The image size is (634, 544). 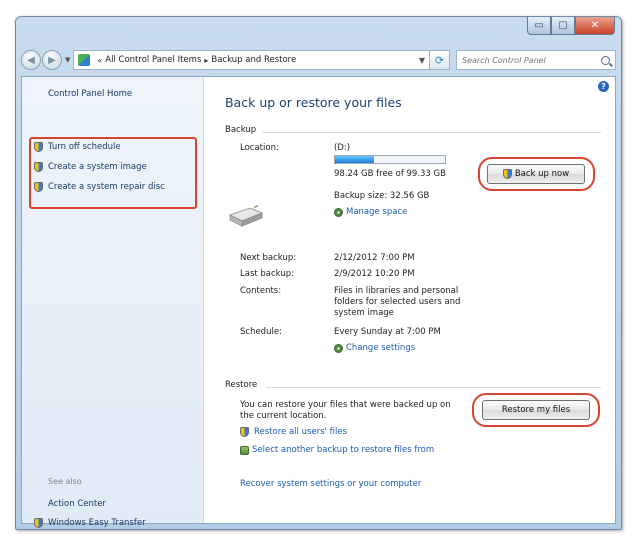 What do you see at coordinates (382, 196) in the screenshot?
I see `backup-size-text: Backup size: 32.56 GB` at bounding box center [382, 196].